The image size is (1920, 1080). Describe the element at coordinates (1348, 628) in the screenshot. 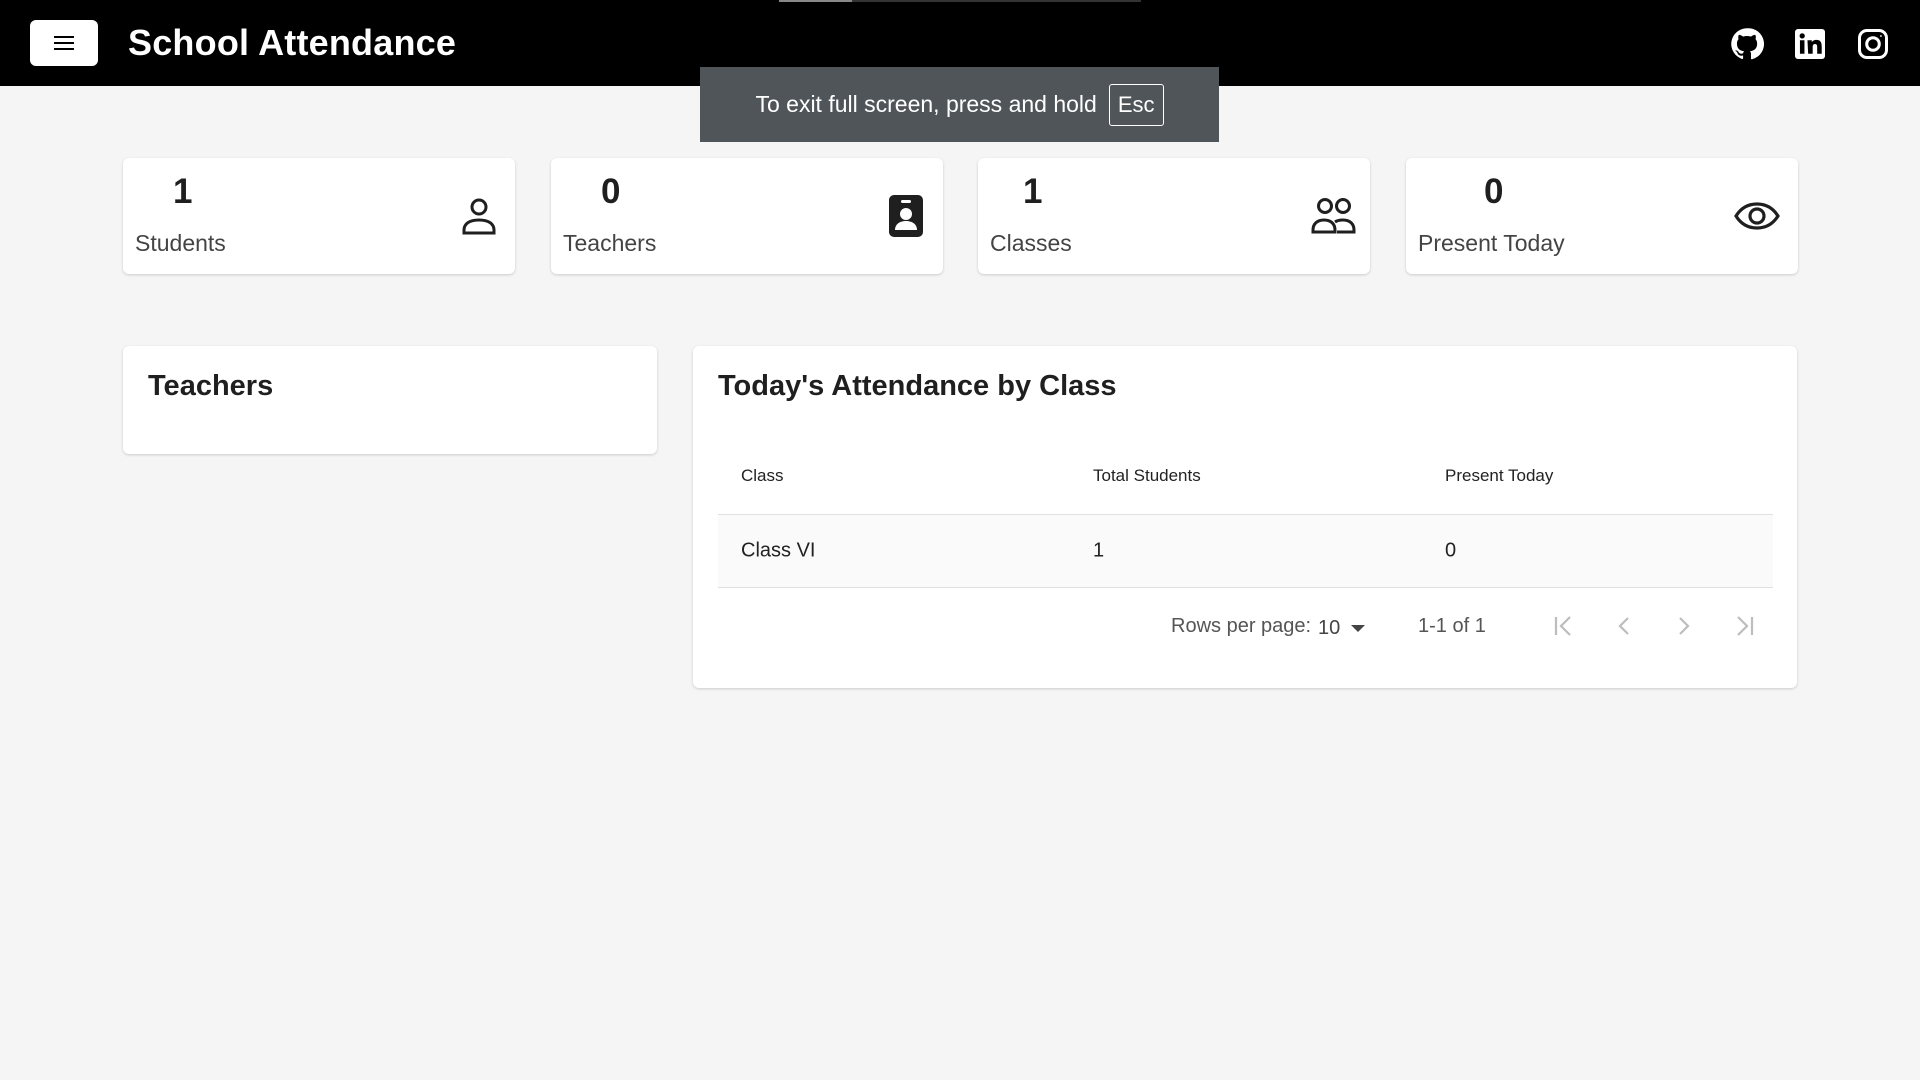

I see `rows-per-page-select: 10` at that location.